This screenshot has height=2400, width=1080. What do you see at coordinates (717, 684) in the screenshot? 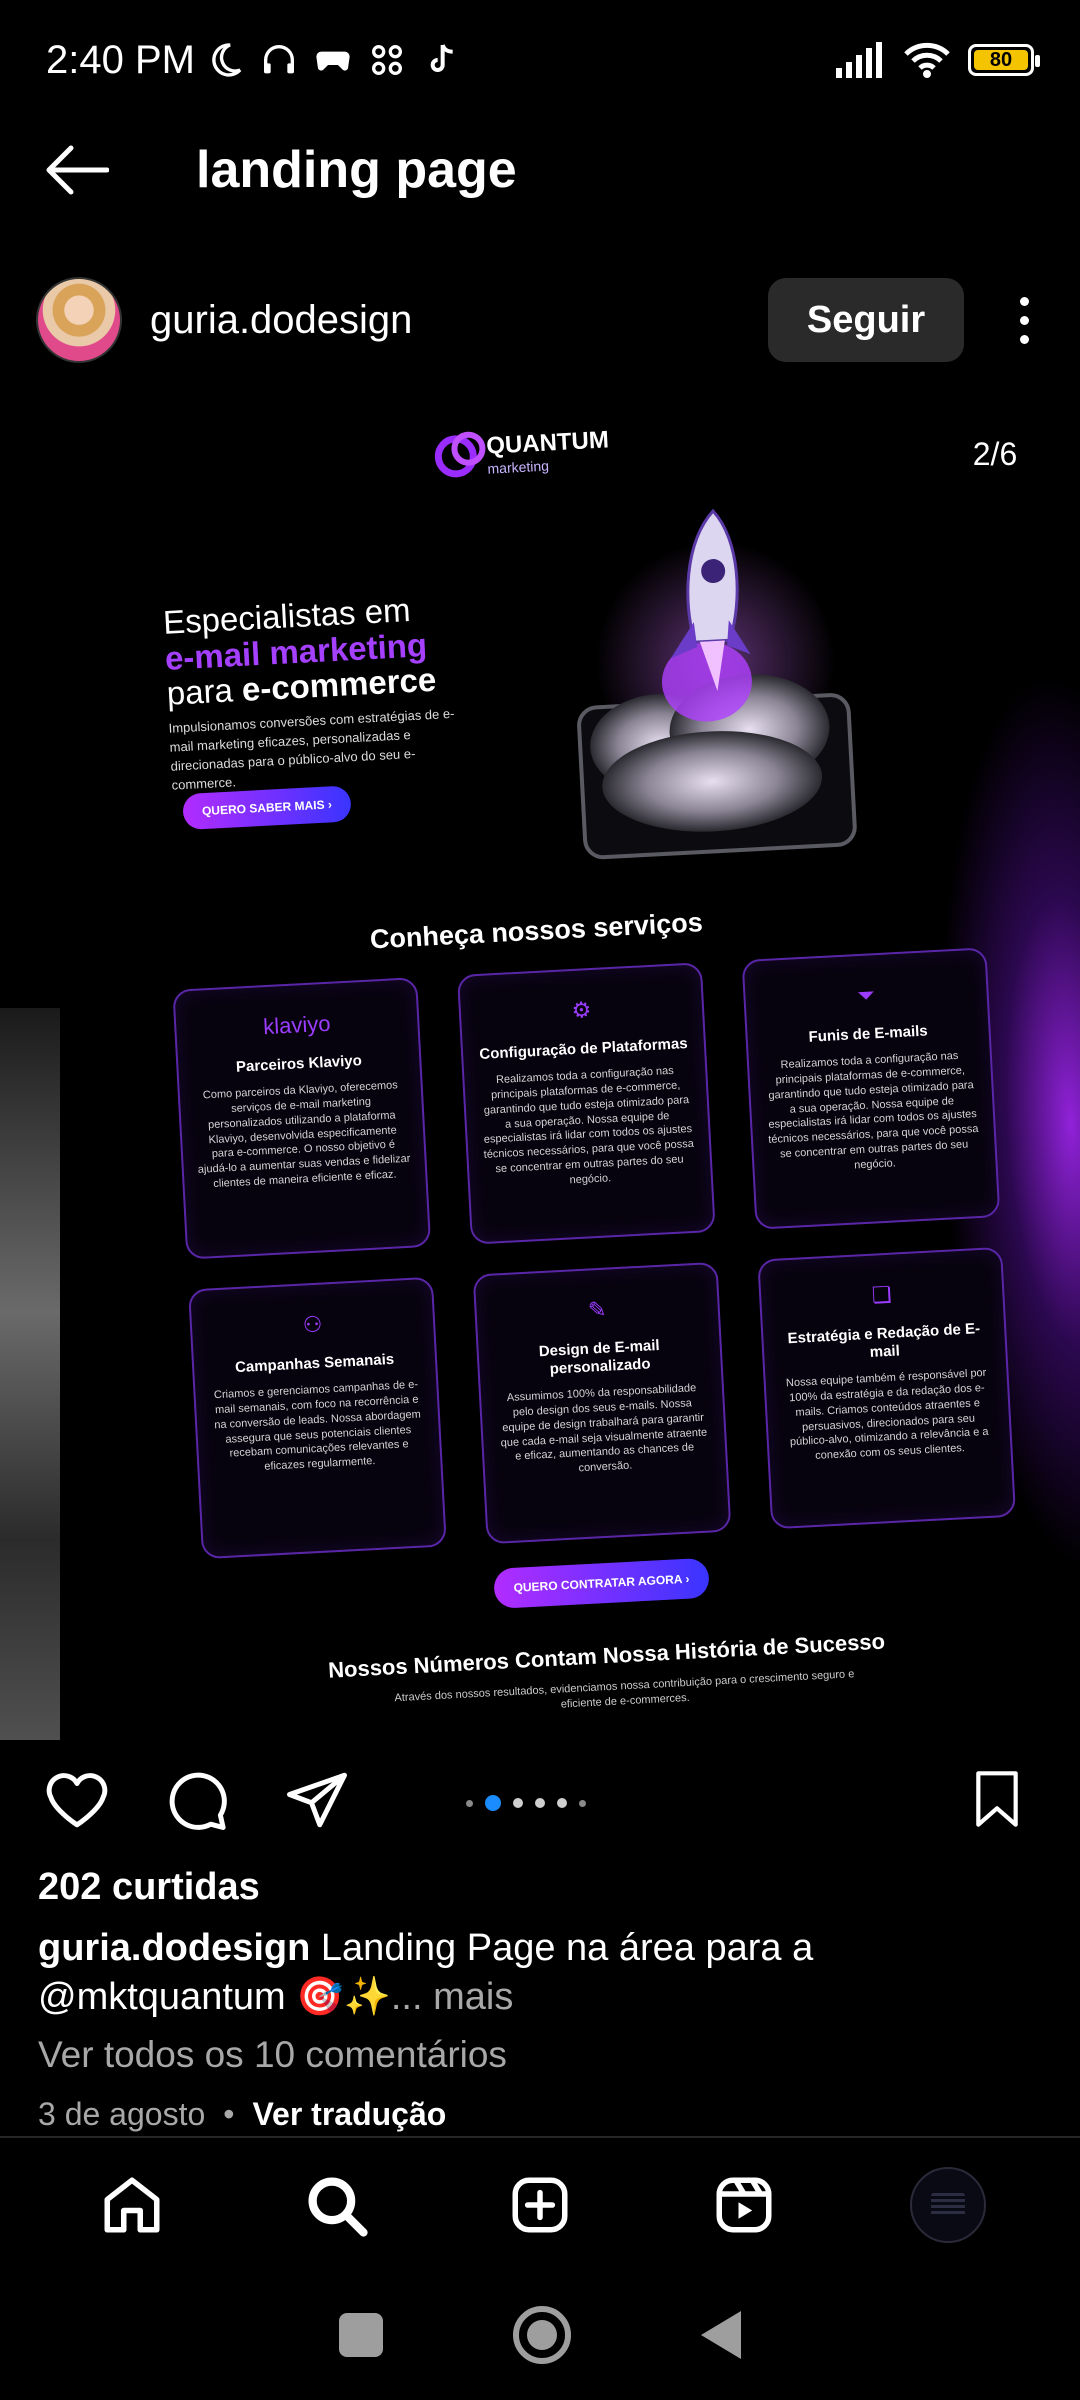
I see `rocket-illustration` at bounding box center [717, 684].